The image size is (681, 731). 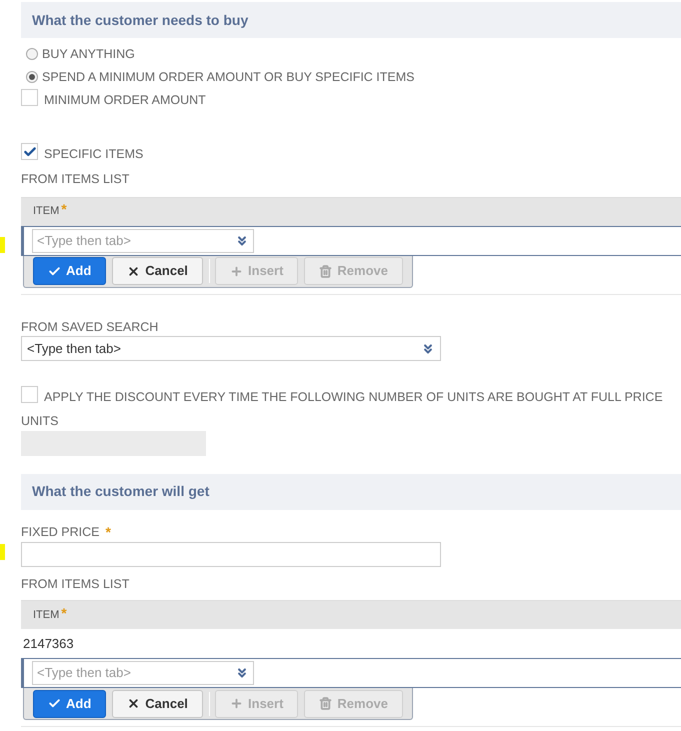 What do you see at coordinates (90, 326) in the screenshot?
I see `field-label: FROM SAVED SEARCH` at bounding box center [90, 326].